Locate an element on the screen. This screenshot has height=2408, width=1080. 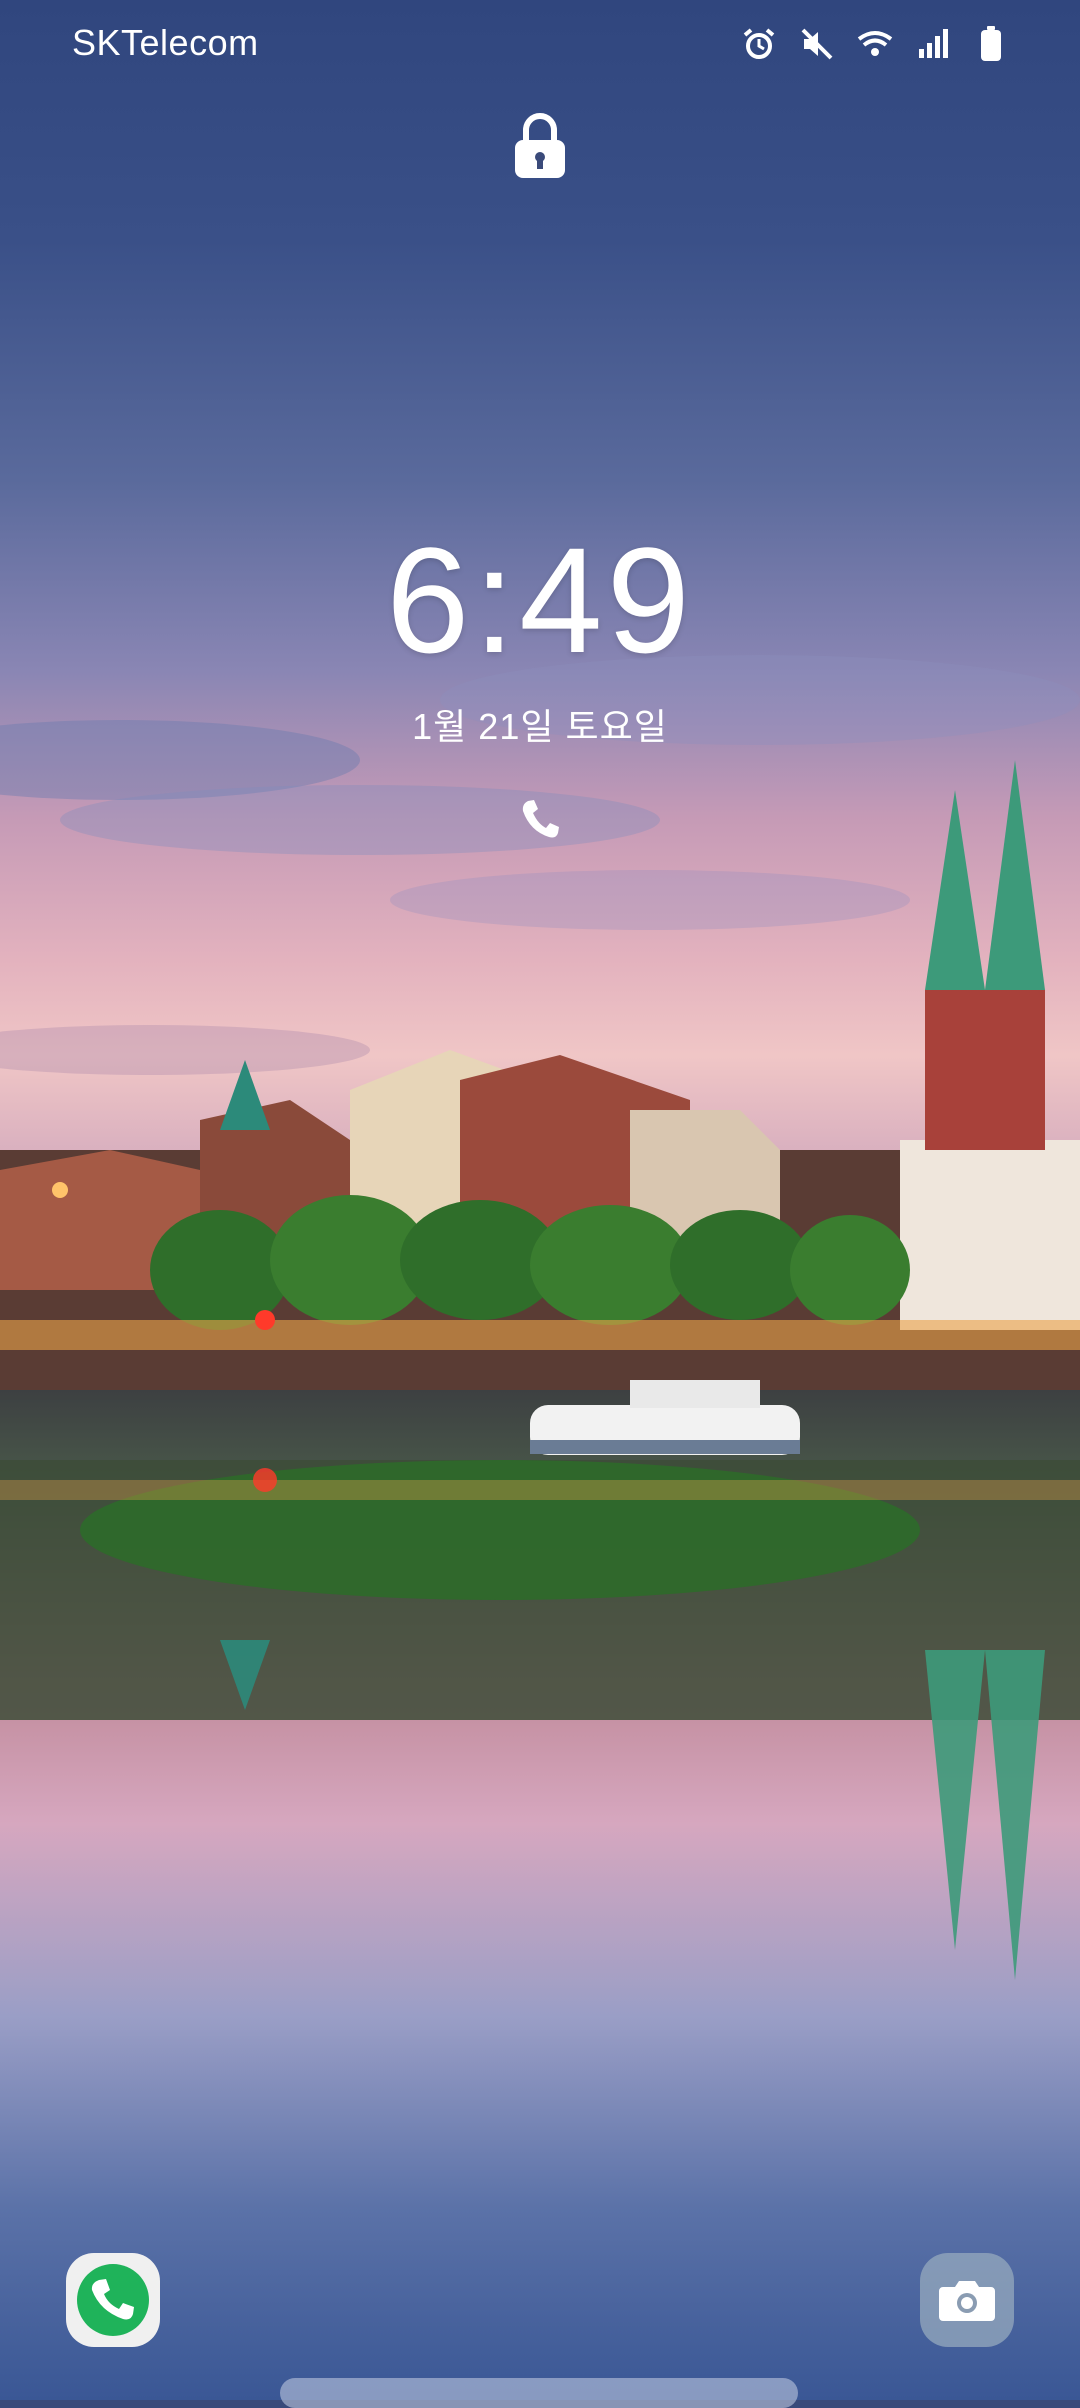
home-gesture-bar is located at coordinates (539, 2393).